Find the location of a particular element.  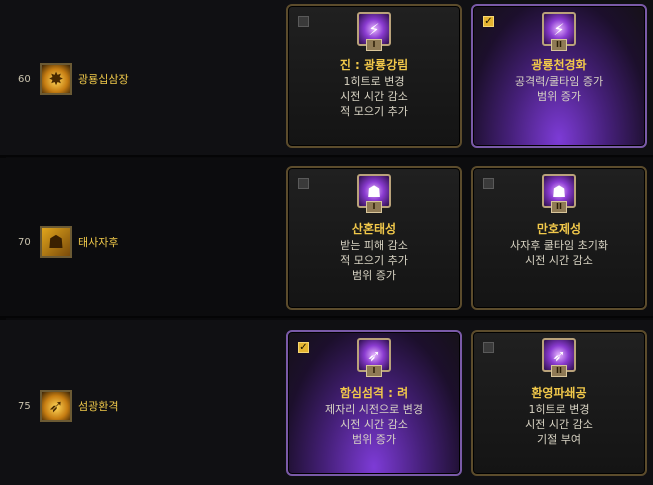

fire-dragon-fist-icon: ✸ is located at coordinates (56, 79).